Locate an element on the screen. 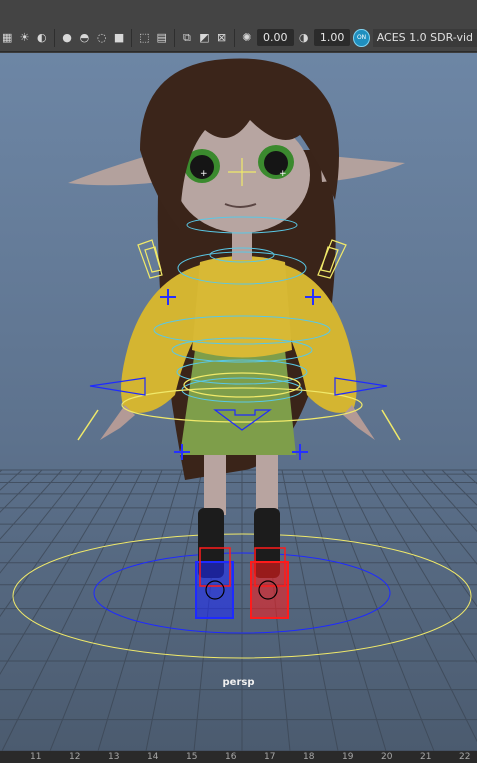  frame-number: 12 is located at coordinates (75, 757).